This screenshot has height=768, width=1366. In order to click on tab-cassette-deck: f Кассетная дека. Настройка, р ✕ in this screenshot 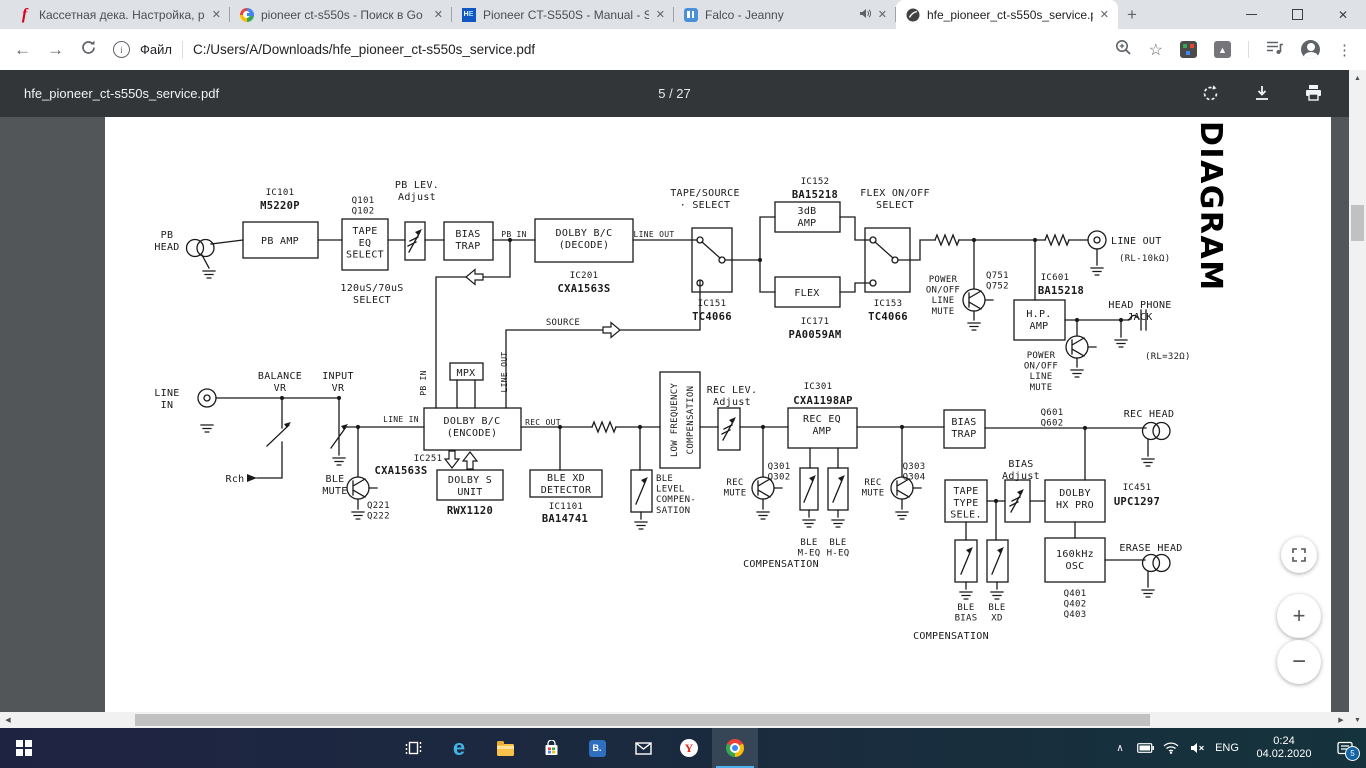, I will do `click(119, 14)`.